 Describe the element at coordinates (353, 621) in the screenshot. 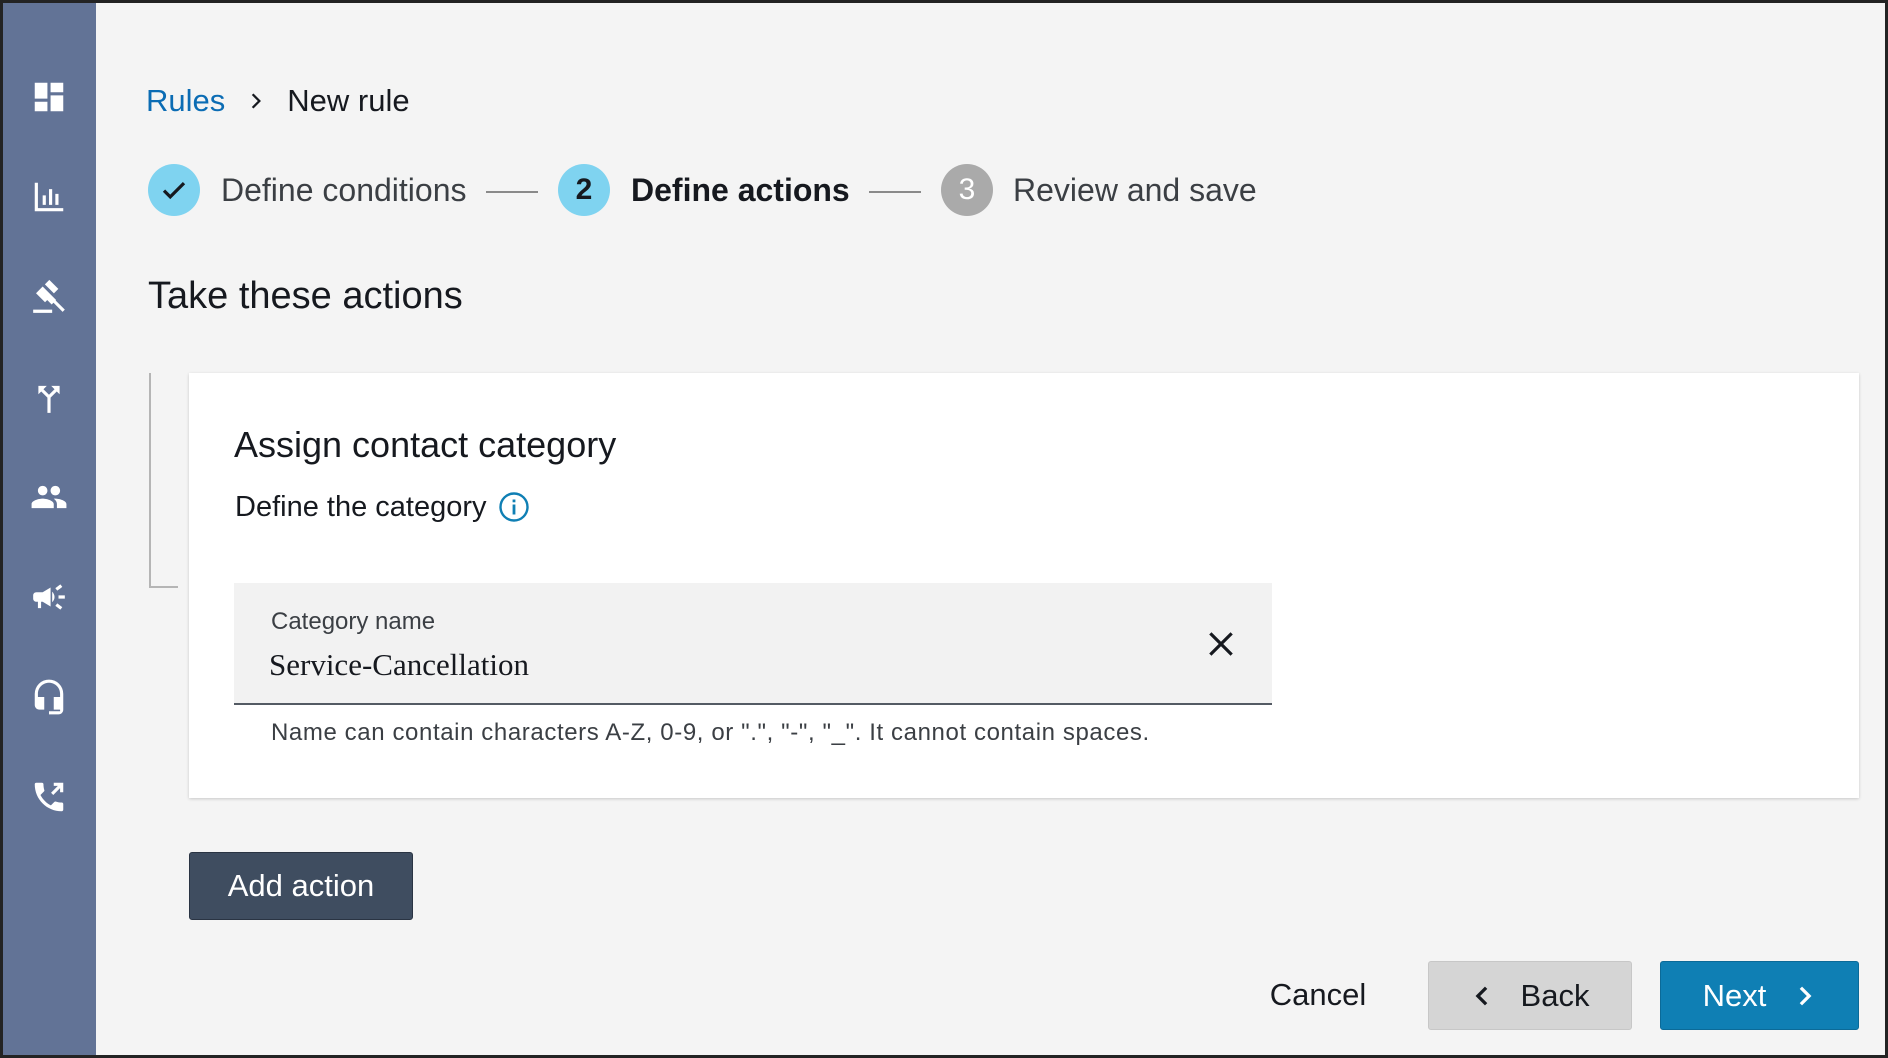

I see `category-name-label: Category name` at that location.